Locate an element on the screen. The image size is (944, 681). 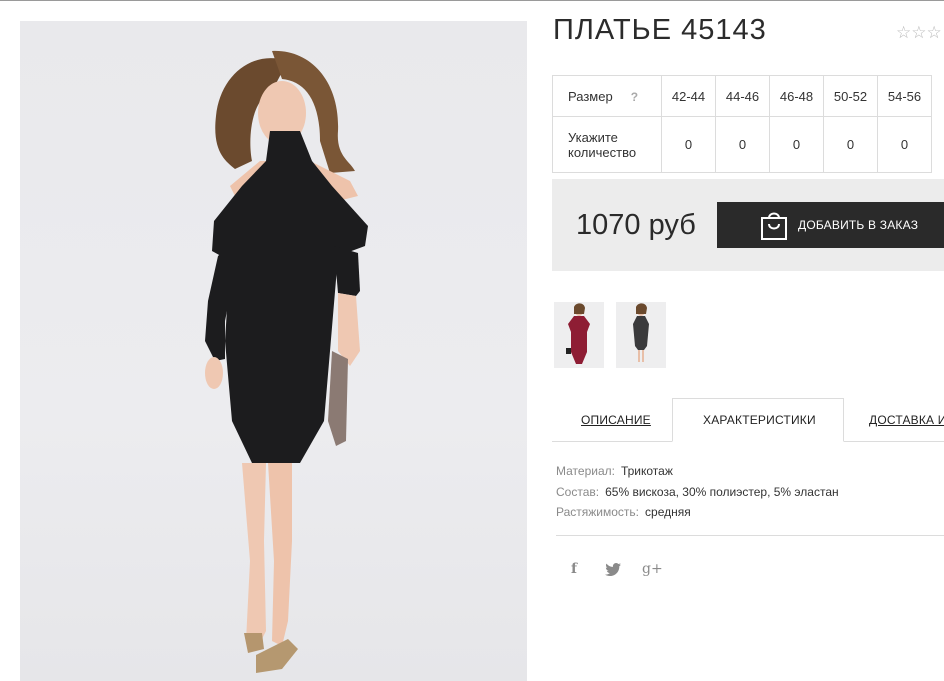
thumbnail-red-image is located at coordinates (579, 335).